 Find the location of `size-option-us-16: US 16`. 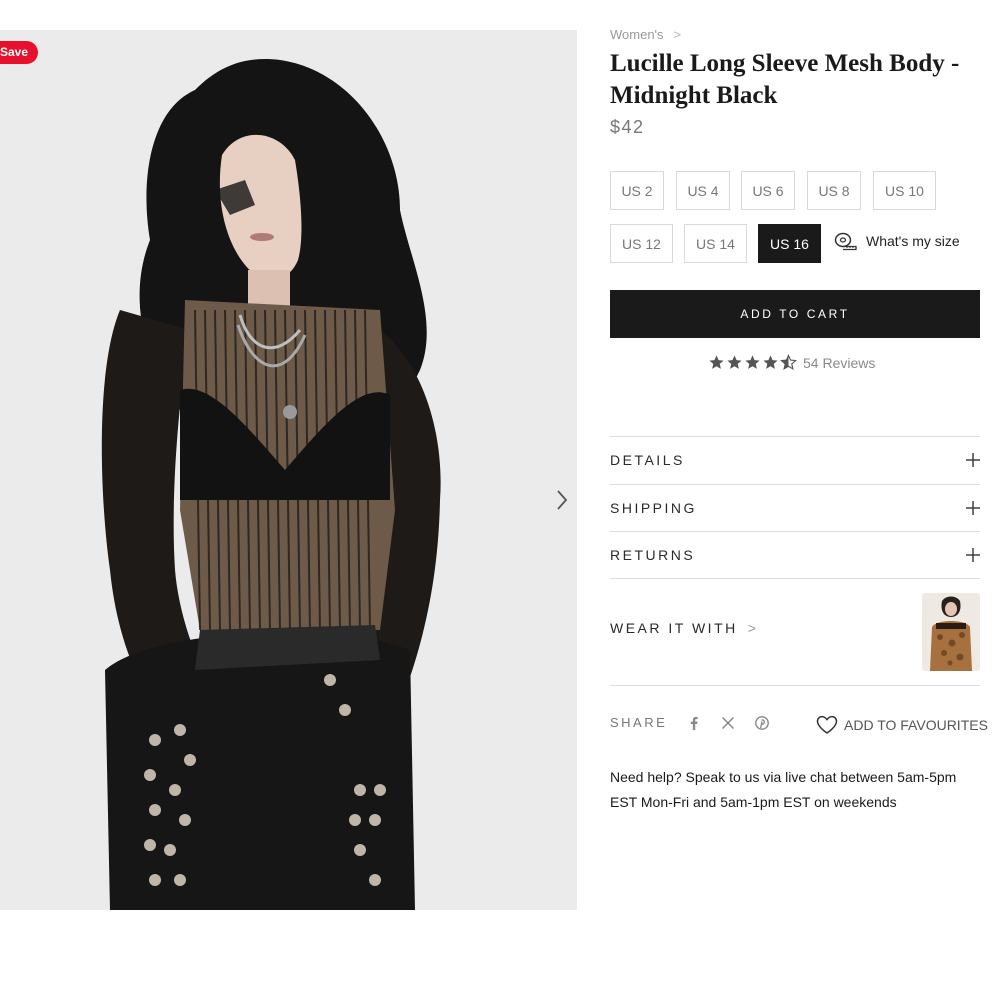

size-option-us-16: US 16 is located at coordinates (789, 243).